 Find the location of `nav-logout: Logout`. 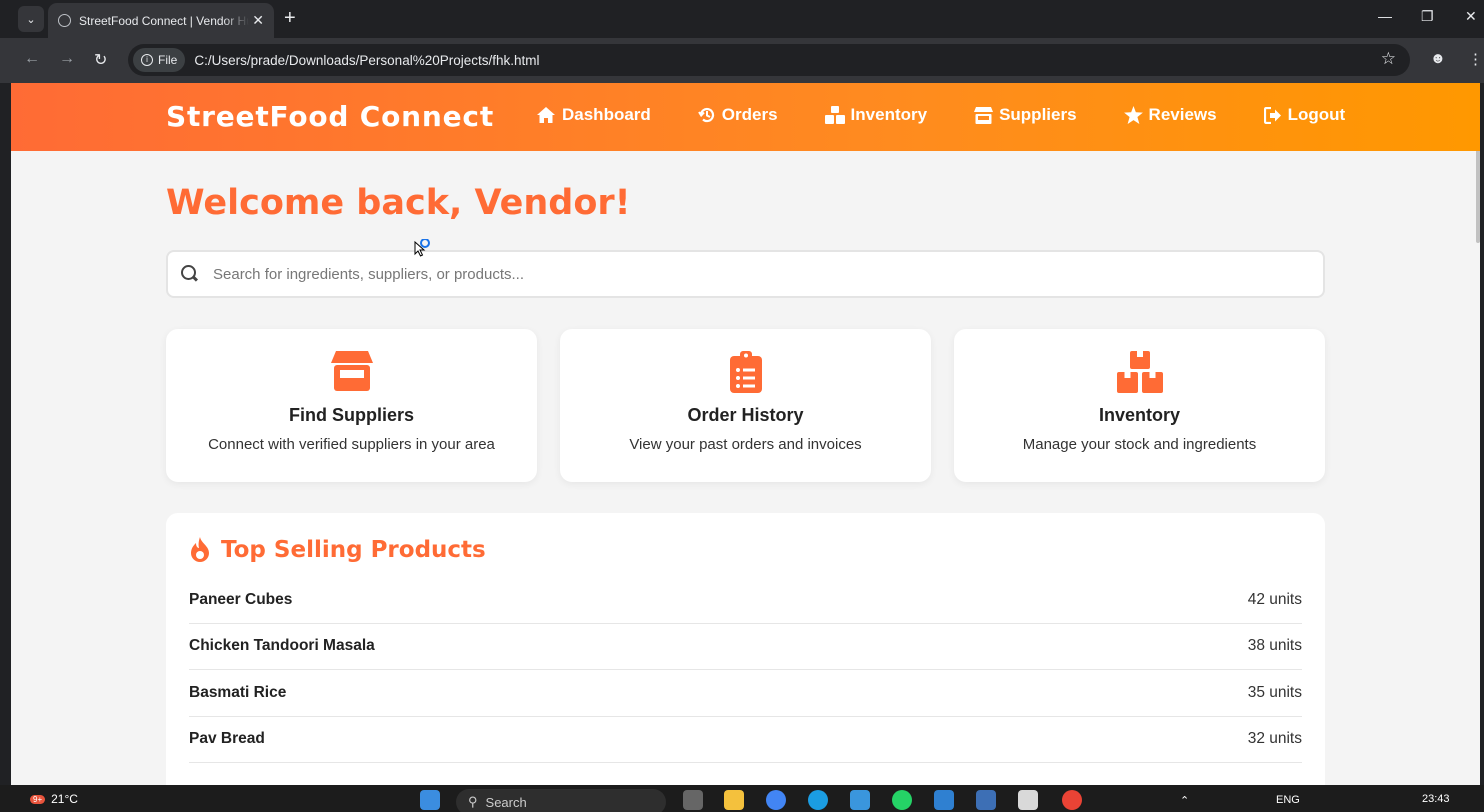

nav-logout: Logout is located at coordinates (1304, 115).